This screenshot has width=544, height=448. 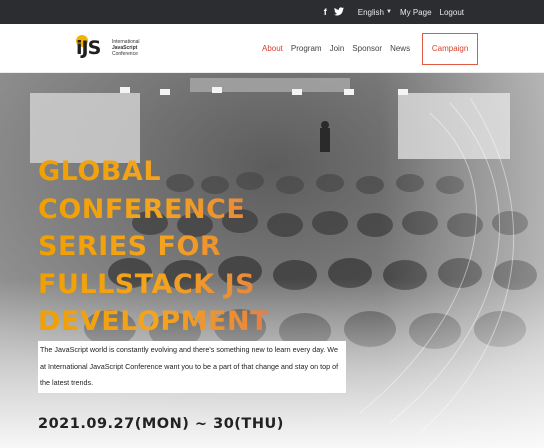 What do you see at coordinates (338, 12) in the screenshot?
I see `twitter-icon` at bounding box center [338, 12].